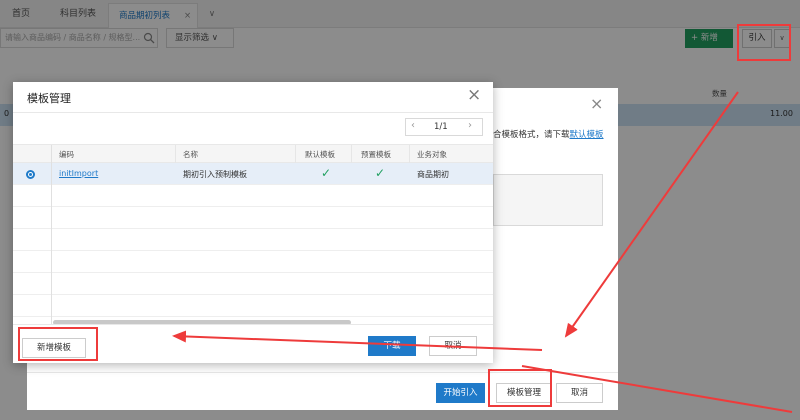  I want to click on annotation-box-template-management, so click(520, 388).